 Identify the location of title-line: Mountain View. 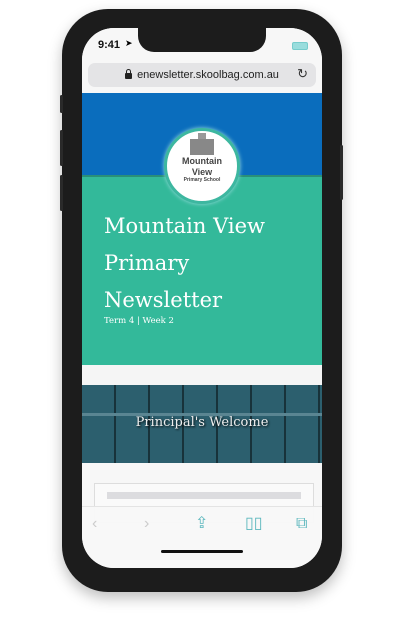
(184, 226).